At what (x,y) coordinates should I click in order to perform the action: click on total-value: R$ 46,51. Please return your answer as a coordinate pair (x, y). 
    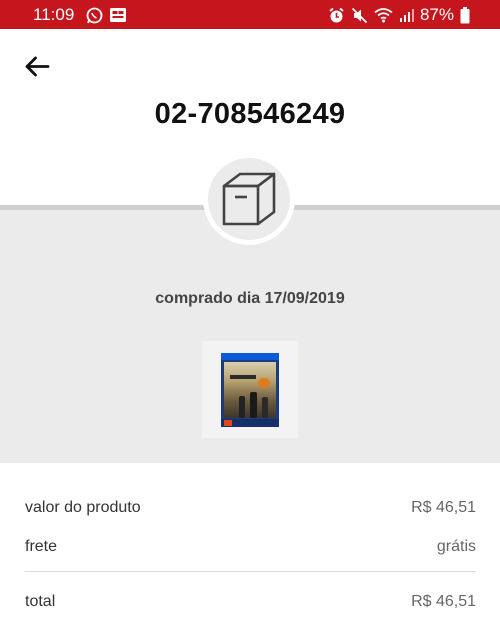
    Looking at the image, I should click on (443, 601).